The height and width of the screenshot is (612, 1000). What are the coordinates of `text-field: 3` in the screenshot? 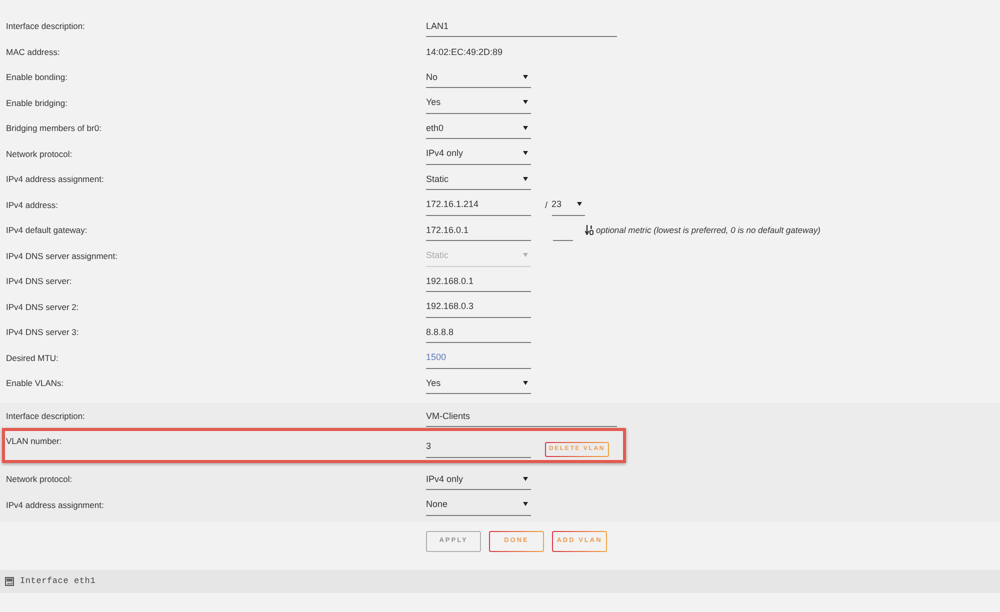 It's located at (478, 448).